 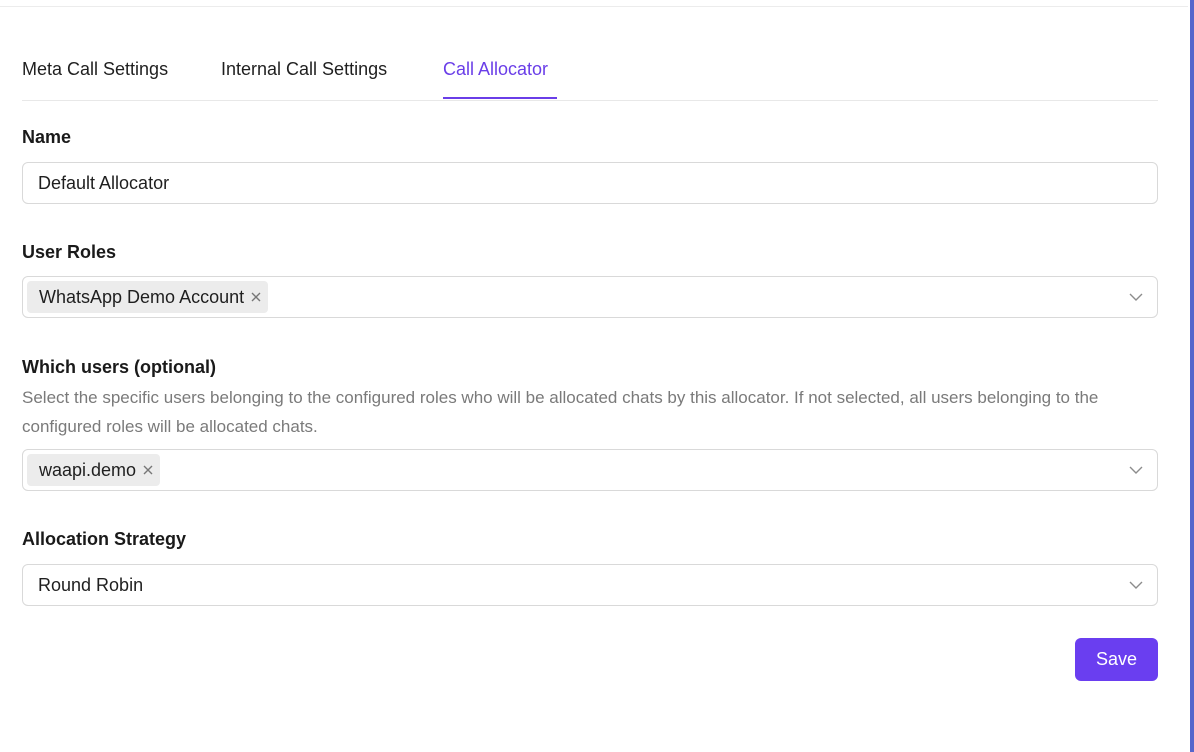 I want to click on user-roles-label: User Roles, so click(x=69, y=252).